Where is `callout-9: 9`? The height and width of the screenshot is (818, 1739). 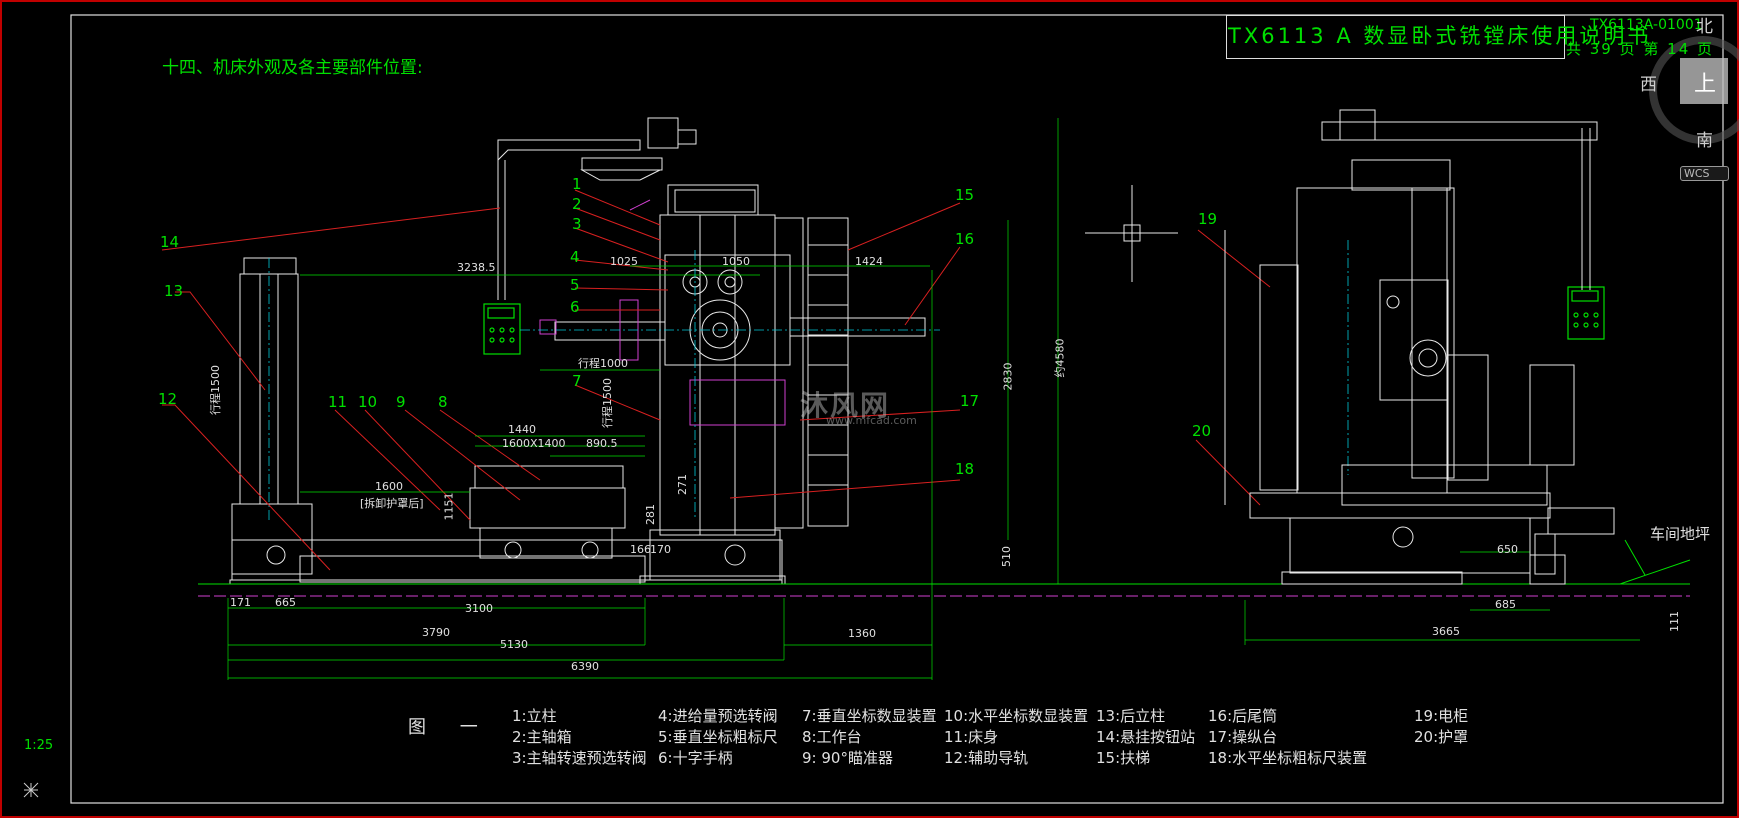 callout-9: 9 is located at coordinates (401, 402).